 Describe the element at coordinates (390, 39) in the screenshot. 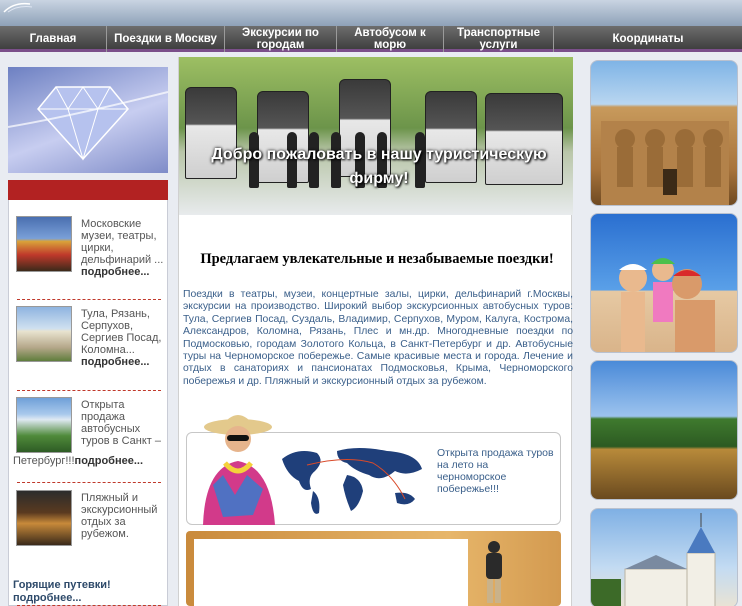

I see `nav-bus-to-sea: Автобусом к морю` at that location.